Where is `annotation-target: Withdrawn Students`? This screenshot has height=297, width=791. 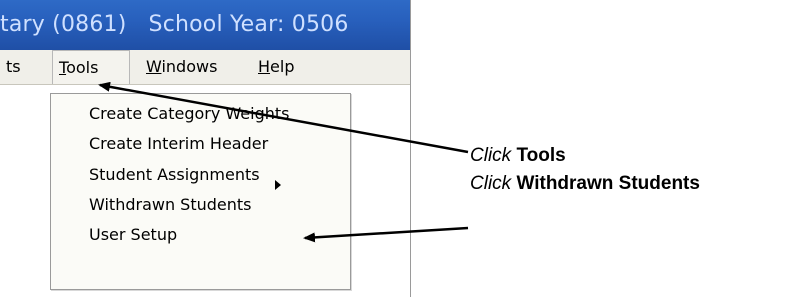 annotation-target: Withdrawn Students is located at coordinates (608, 183).